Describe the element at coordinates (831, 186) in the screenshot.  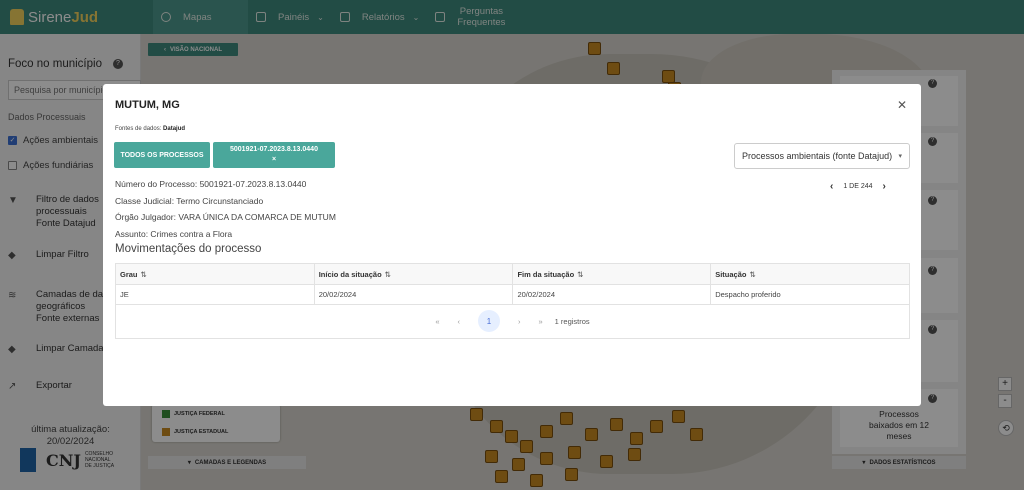
I see `chevron-left-icon: ‹` at that location.